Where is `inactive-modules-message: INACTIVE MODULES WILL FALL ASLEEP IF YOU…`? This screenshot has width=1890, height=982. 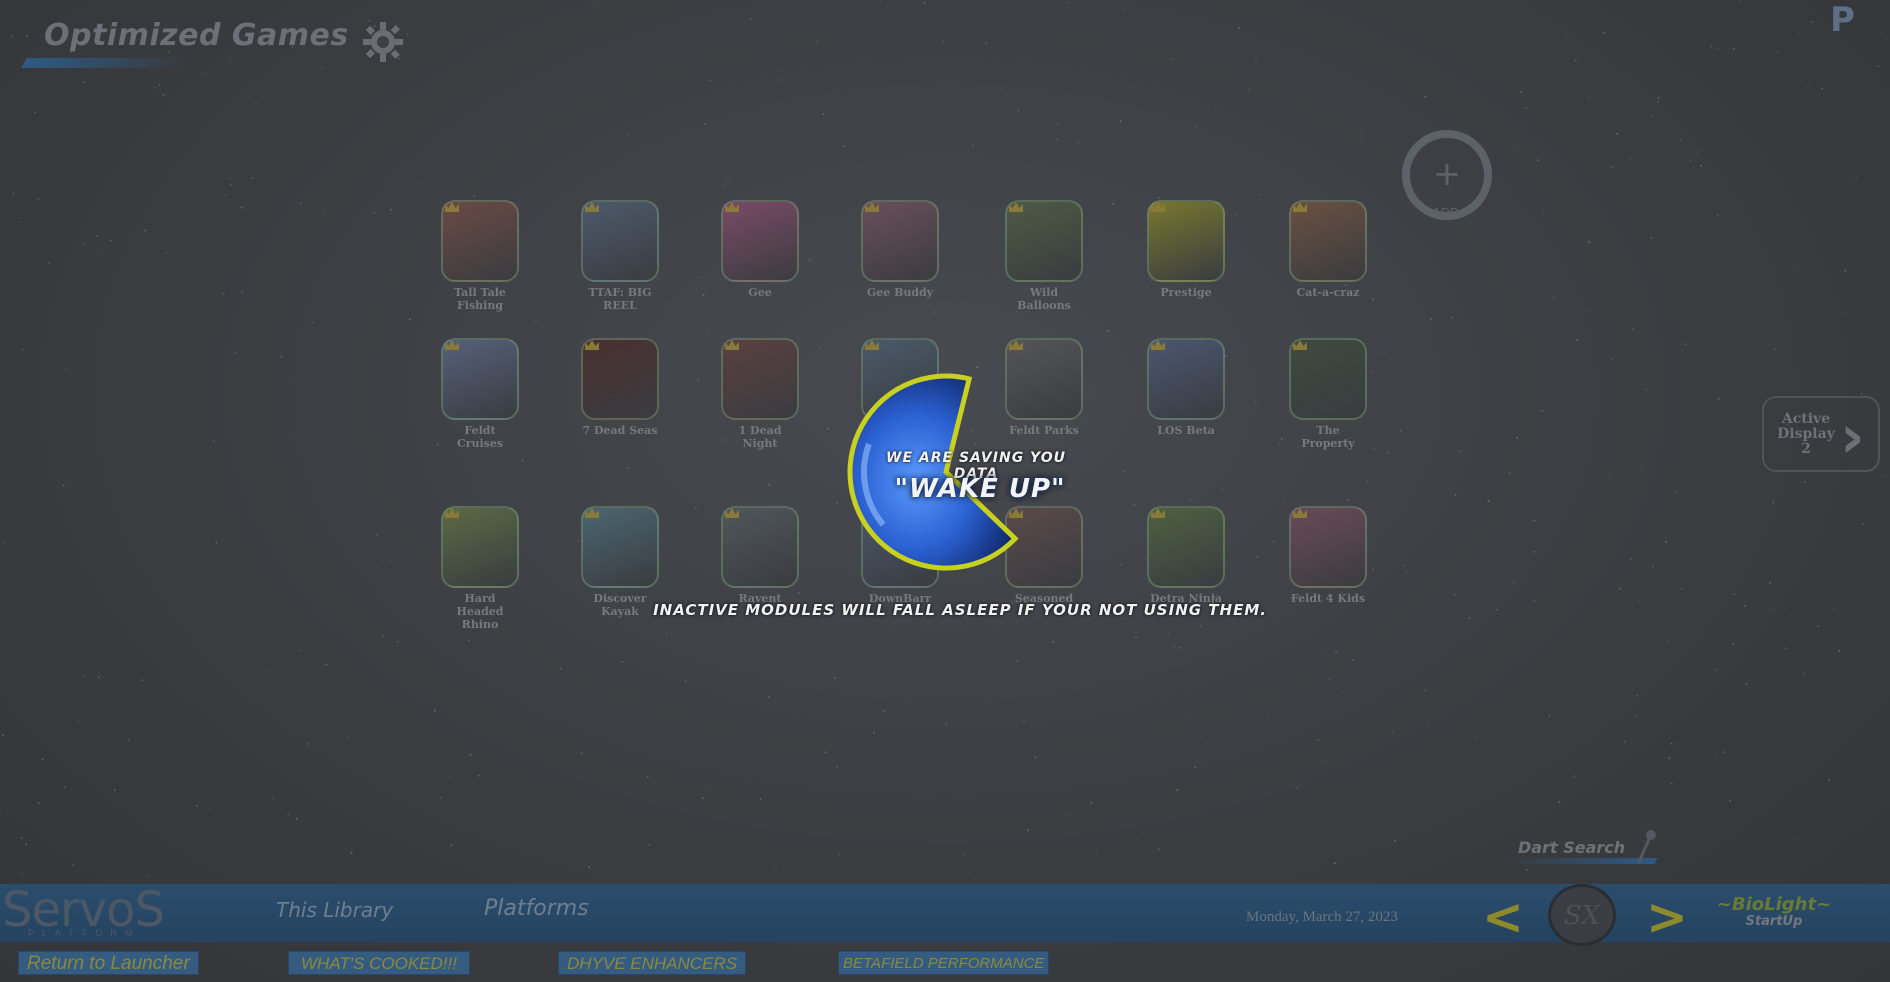 inactive-modules-message: INACTIVE MODULES WILL FALL ASLEEP IF YOU… is located at coordinates (960, 610).